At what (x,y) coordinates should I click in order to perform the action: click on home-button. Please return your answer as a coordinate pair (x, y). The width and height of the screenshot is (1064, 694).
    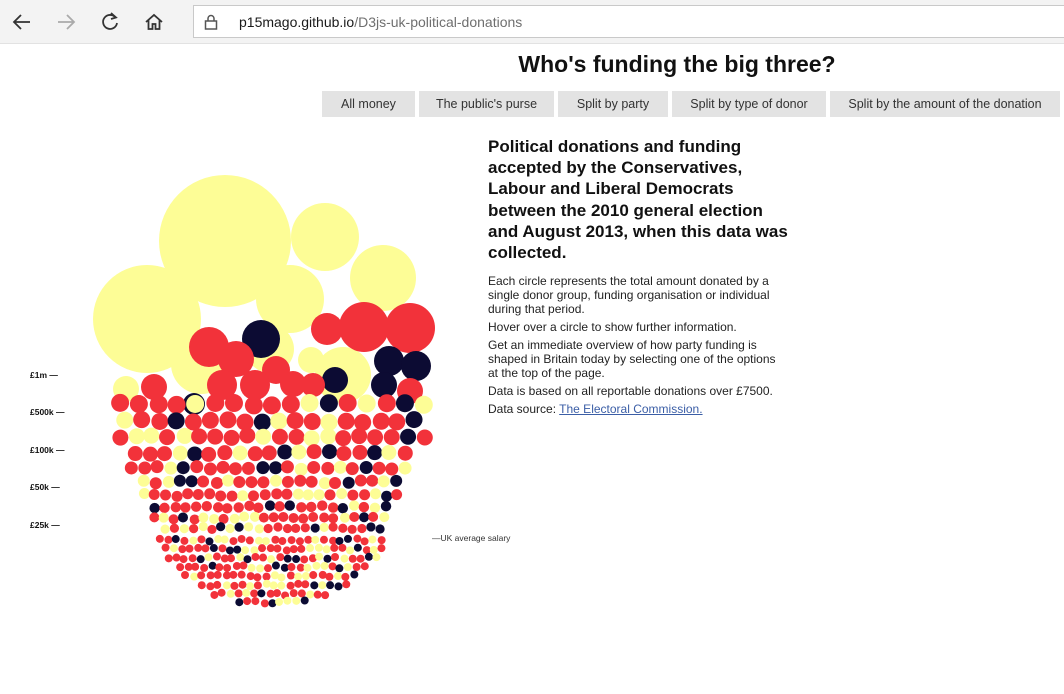
    Looking at the image, I should click on (154, 22).